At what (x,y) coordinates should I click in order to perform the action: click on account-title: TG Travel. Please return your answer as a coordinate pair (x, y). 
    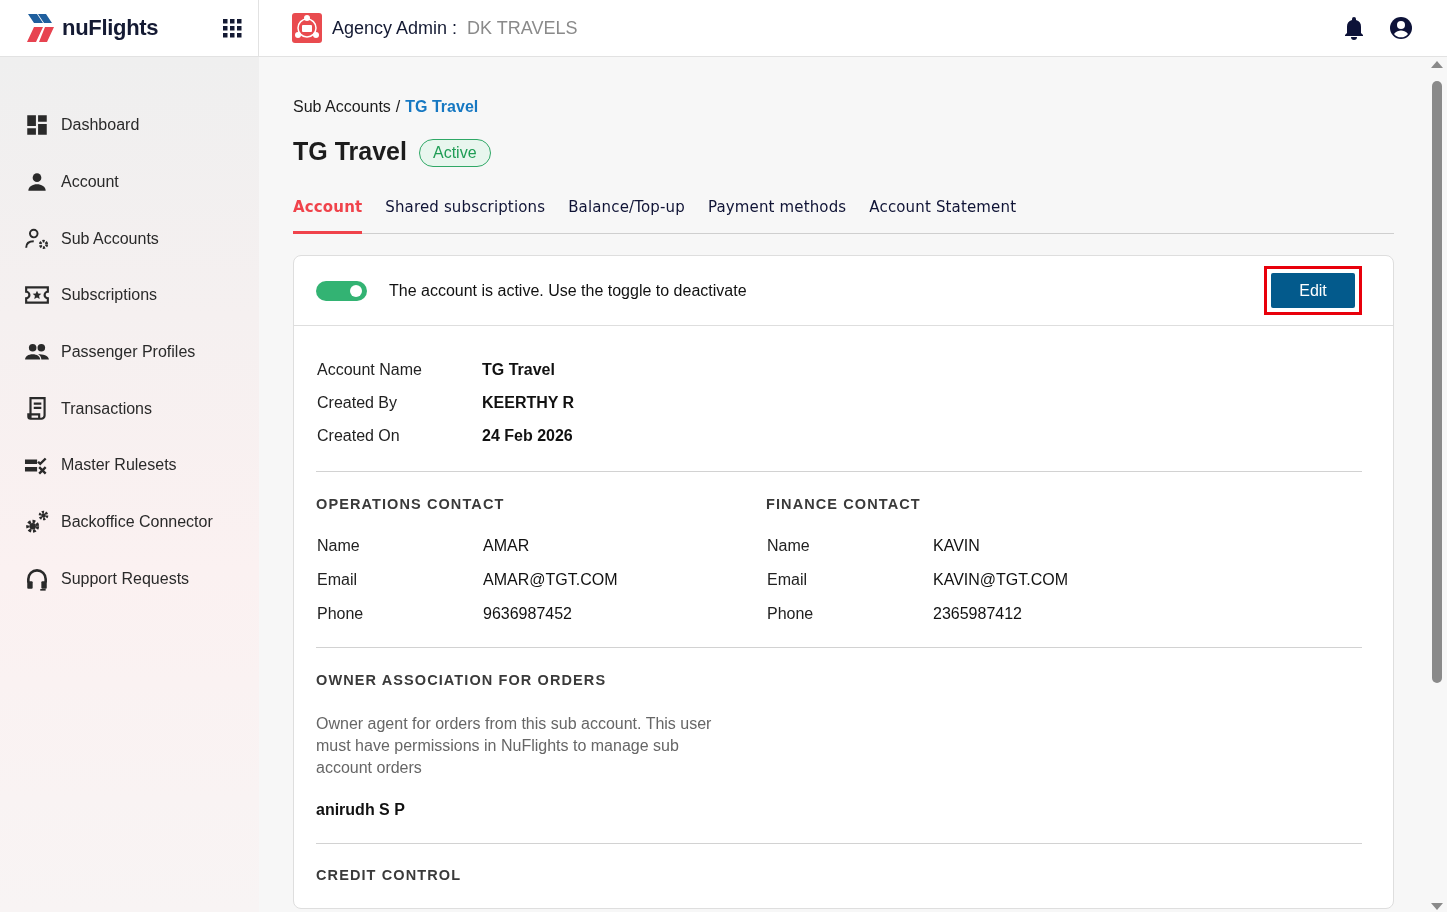
    Looking at the image, I should click on (350, 151).